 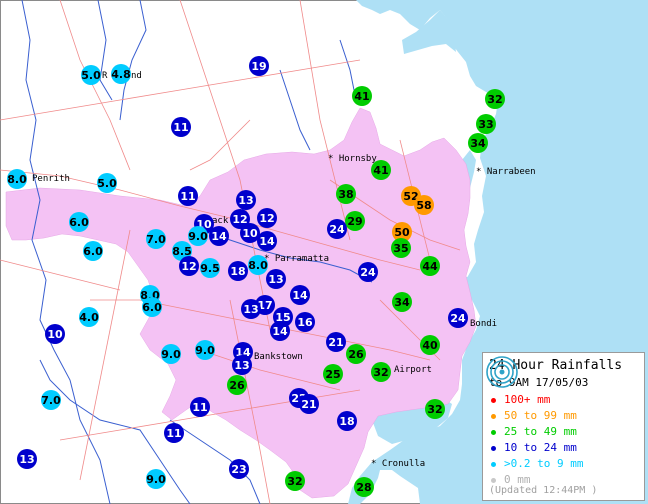 What do you see at coordinates (534, 447) in the screenshot?
I see `legend-item: 10 to 24 mm` at bounding box center [534, 447].